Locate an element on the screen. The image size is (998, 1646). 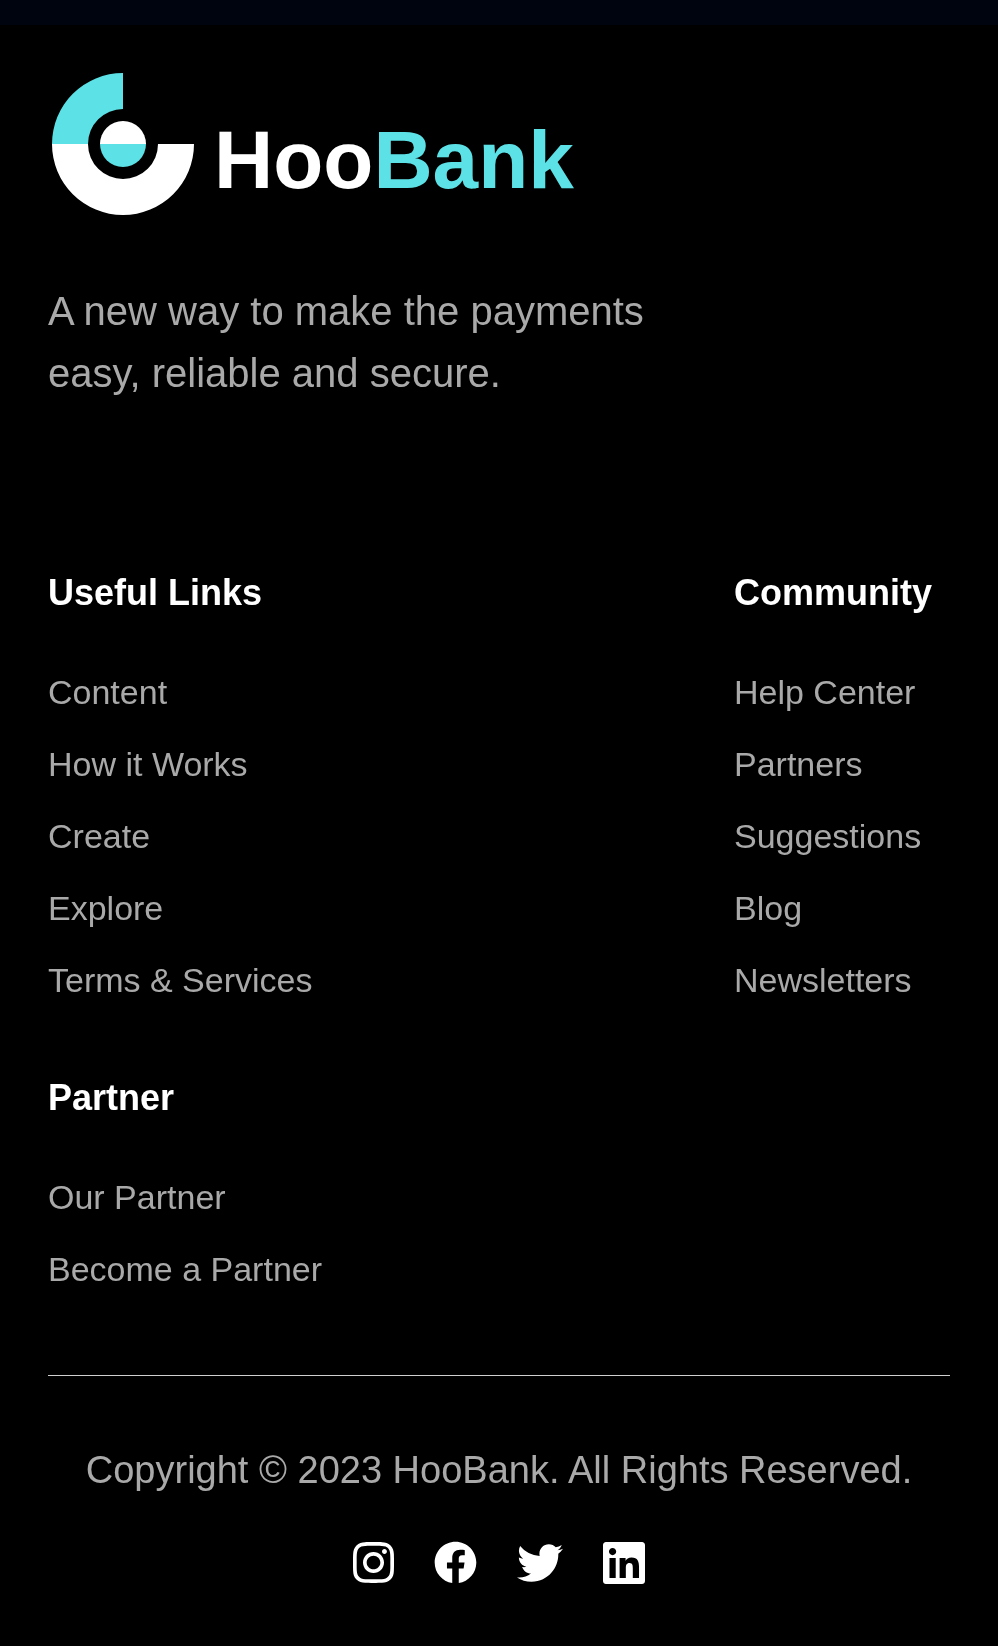
facebook-icon is located at coordinates (455, 1562).